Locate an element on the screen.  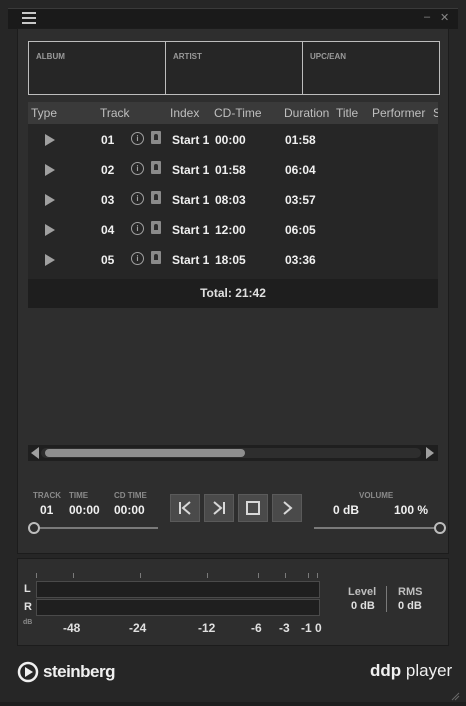
volume-label: VOLUME is located at coordinates (376, 495).